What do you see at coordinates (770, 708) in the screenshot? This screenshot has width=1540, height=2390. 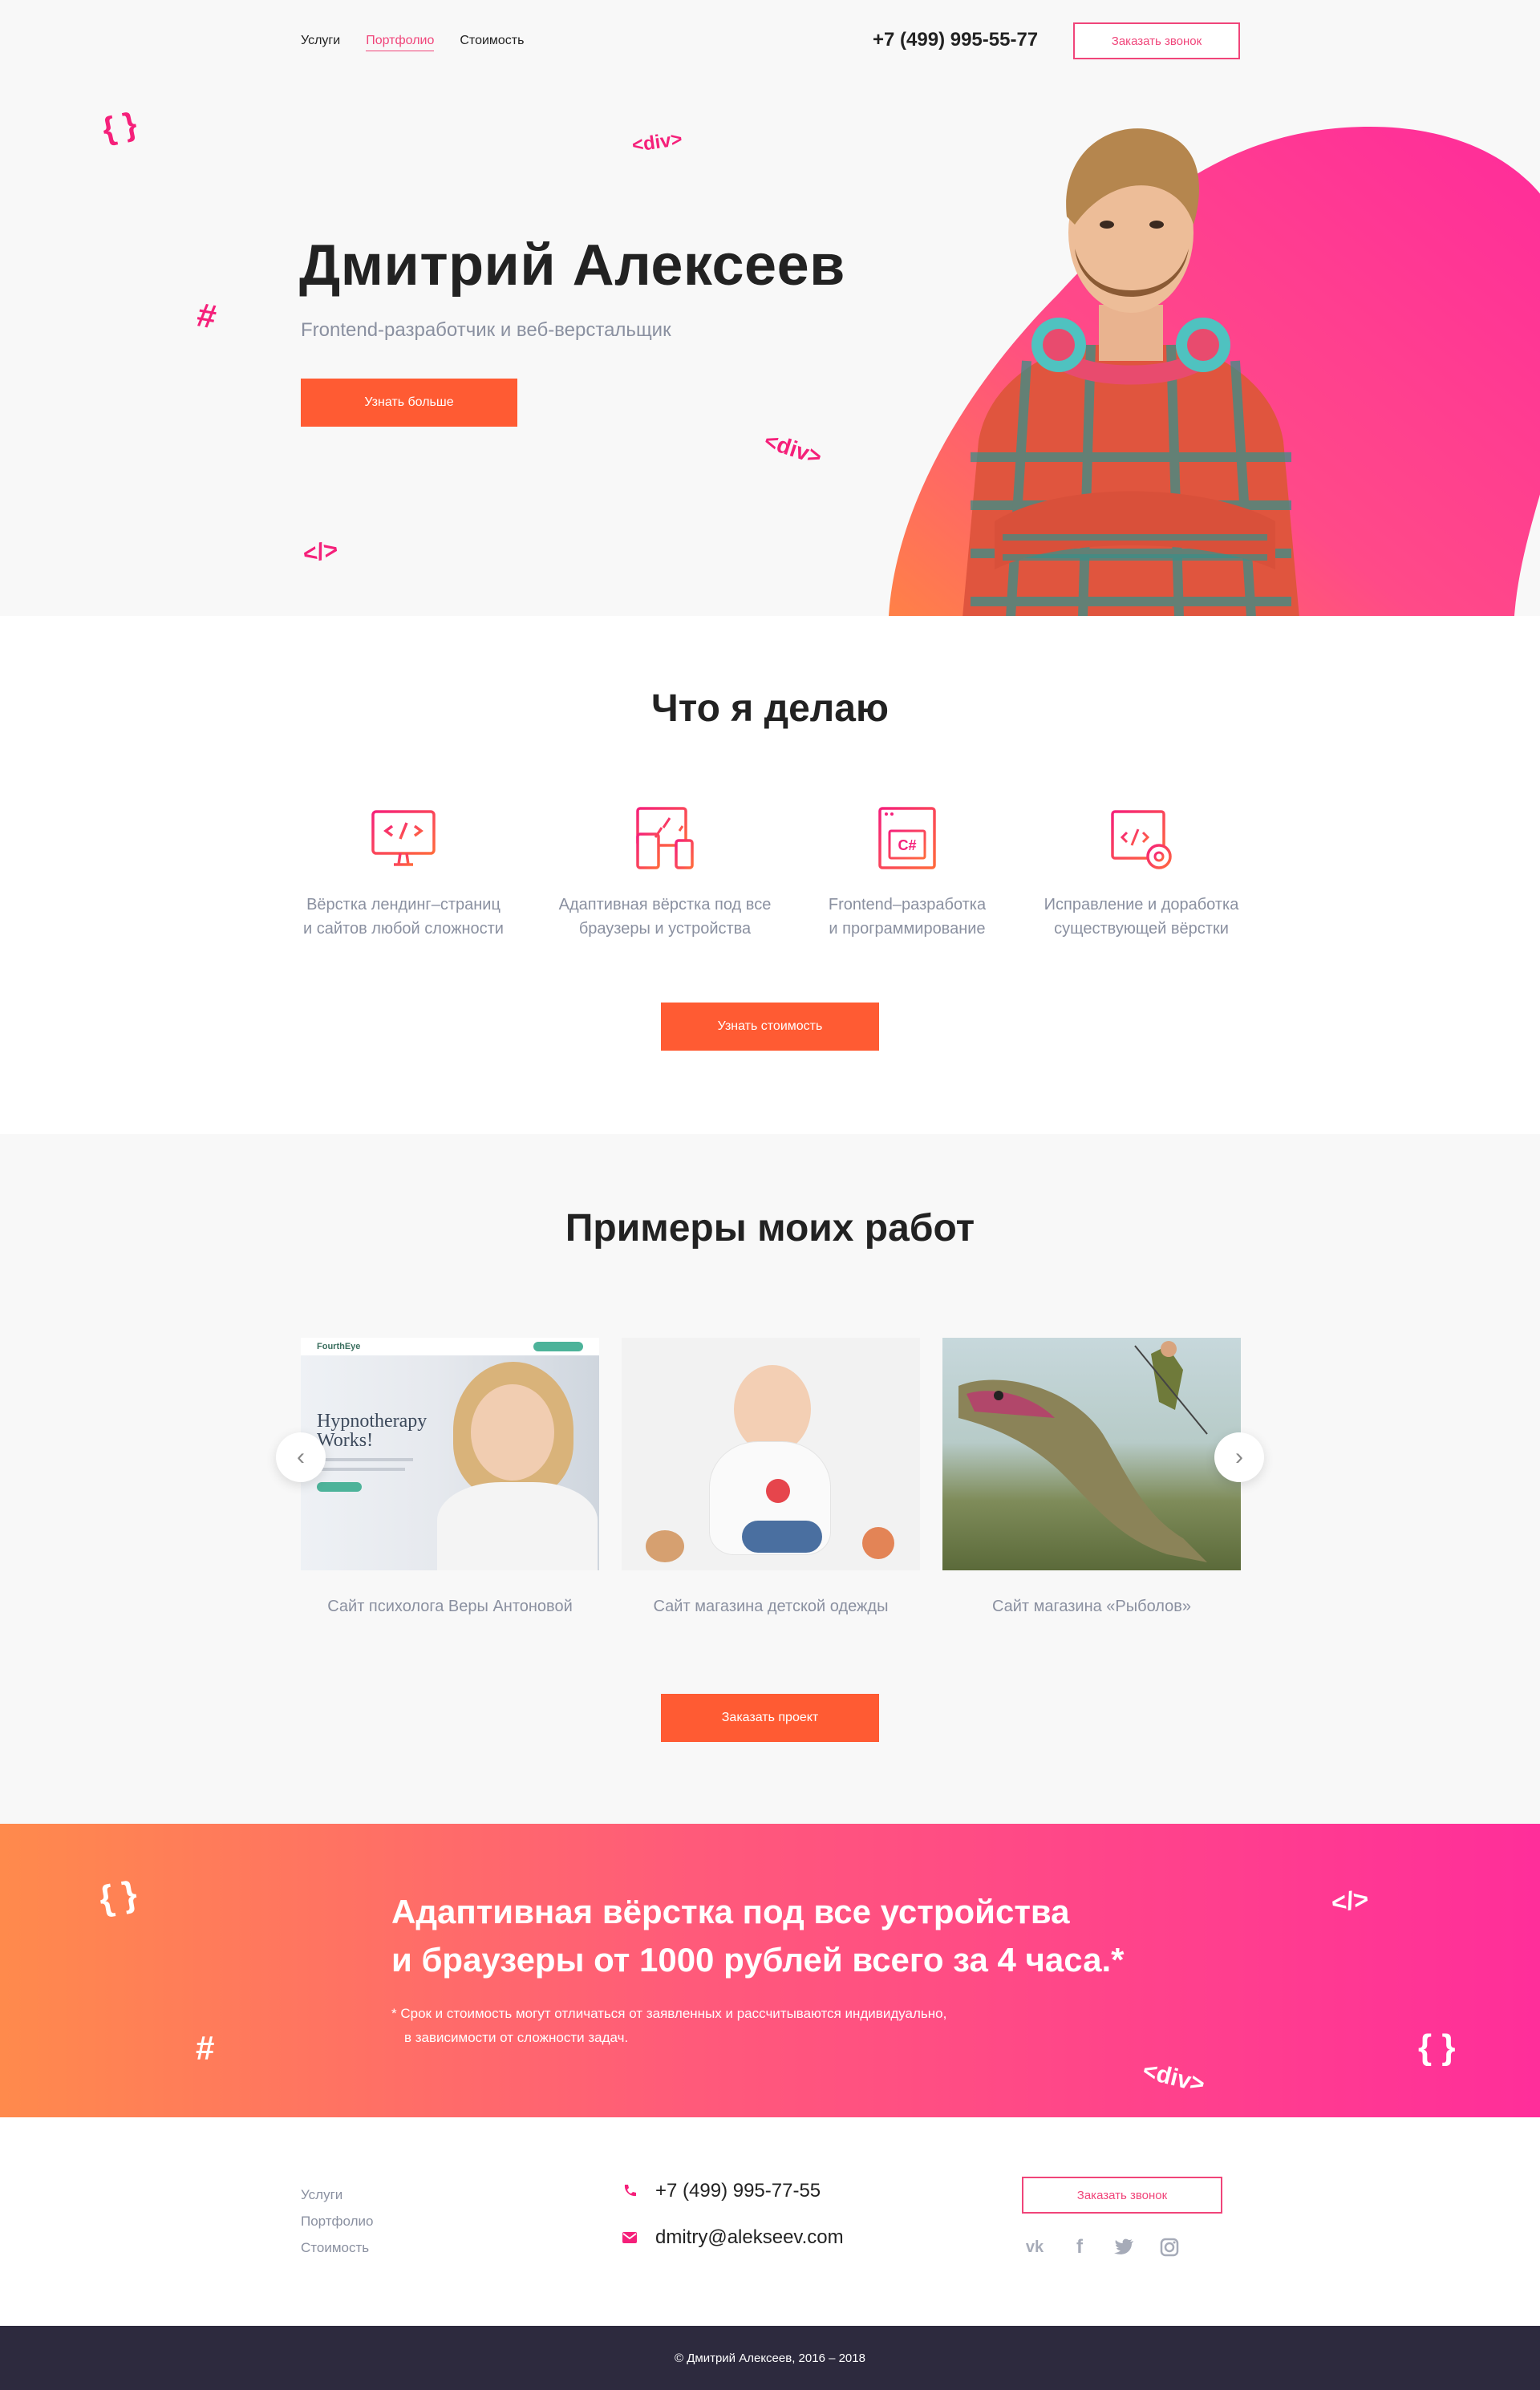 I see `services-title: Что я делаю` at bounding box center [770, 708].